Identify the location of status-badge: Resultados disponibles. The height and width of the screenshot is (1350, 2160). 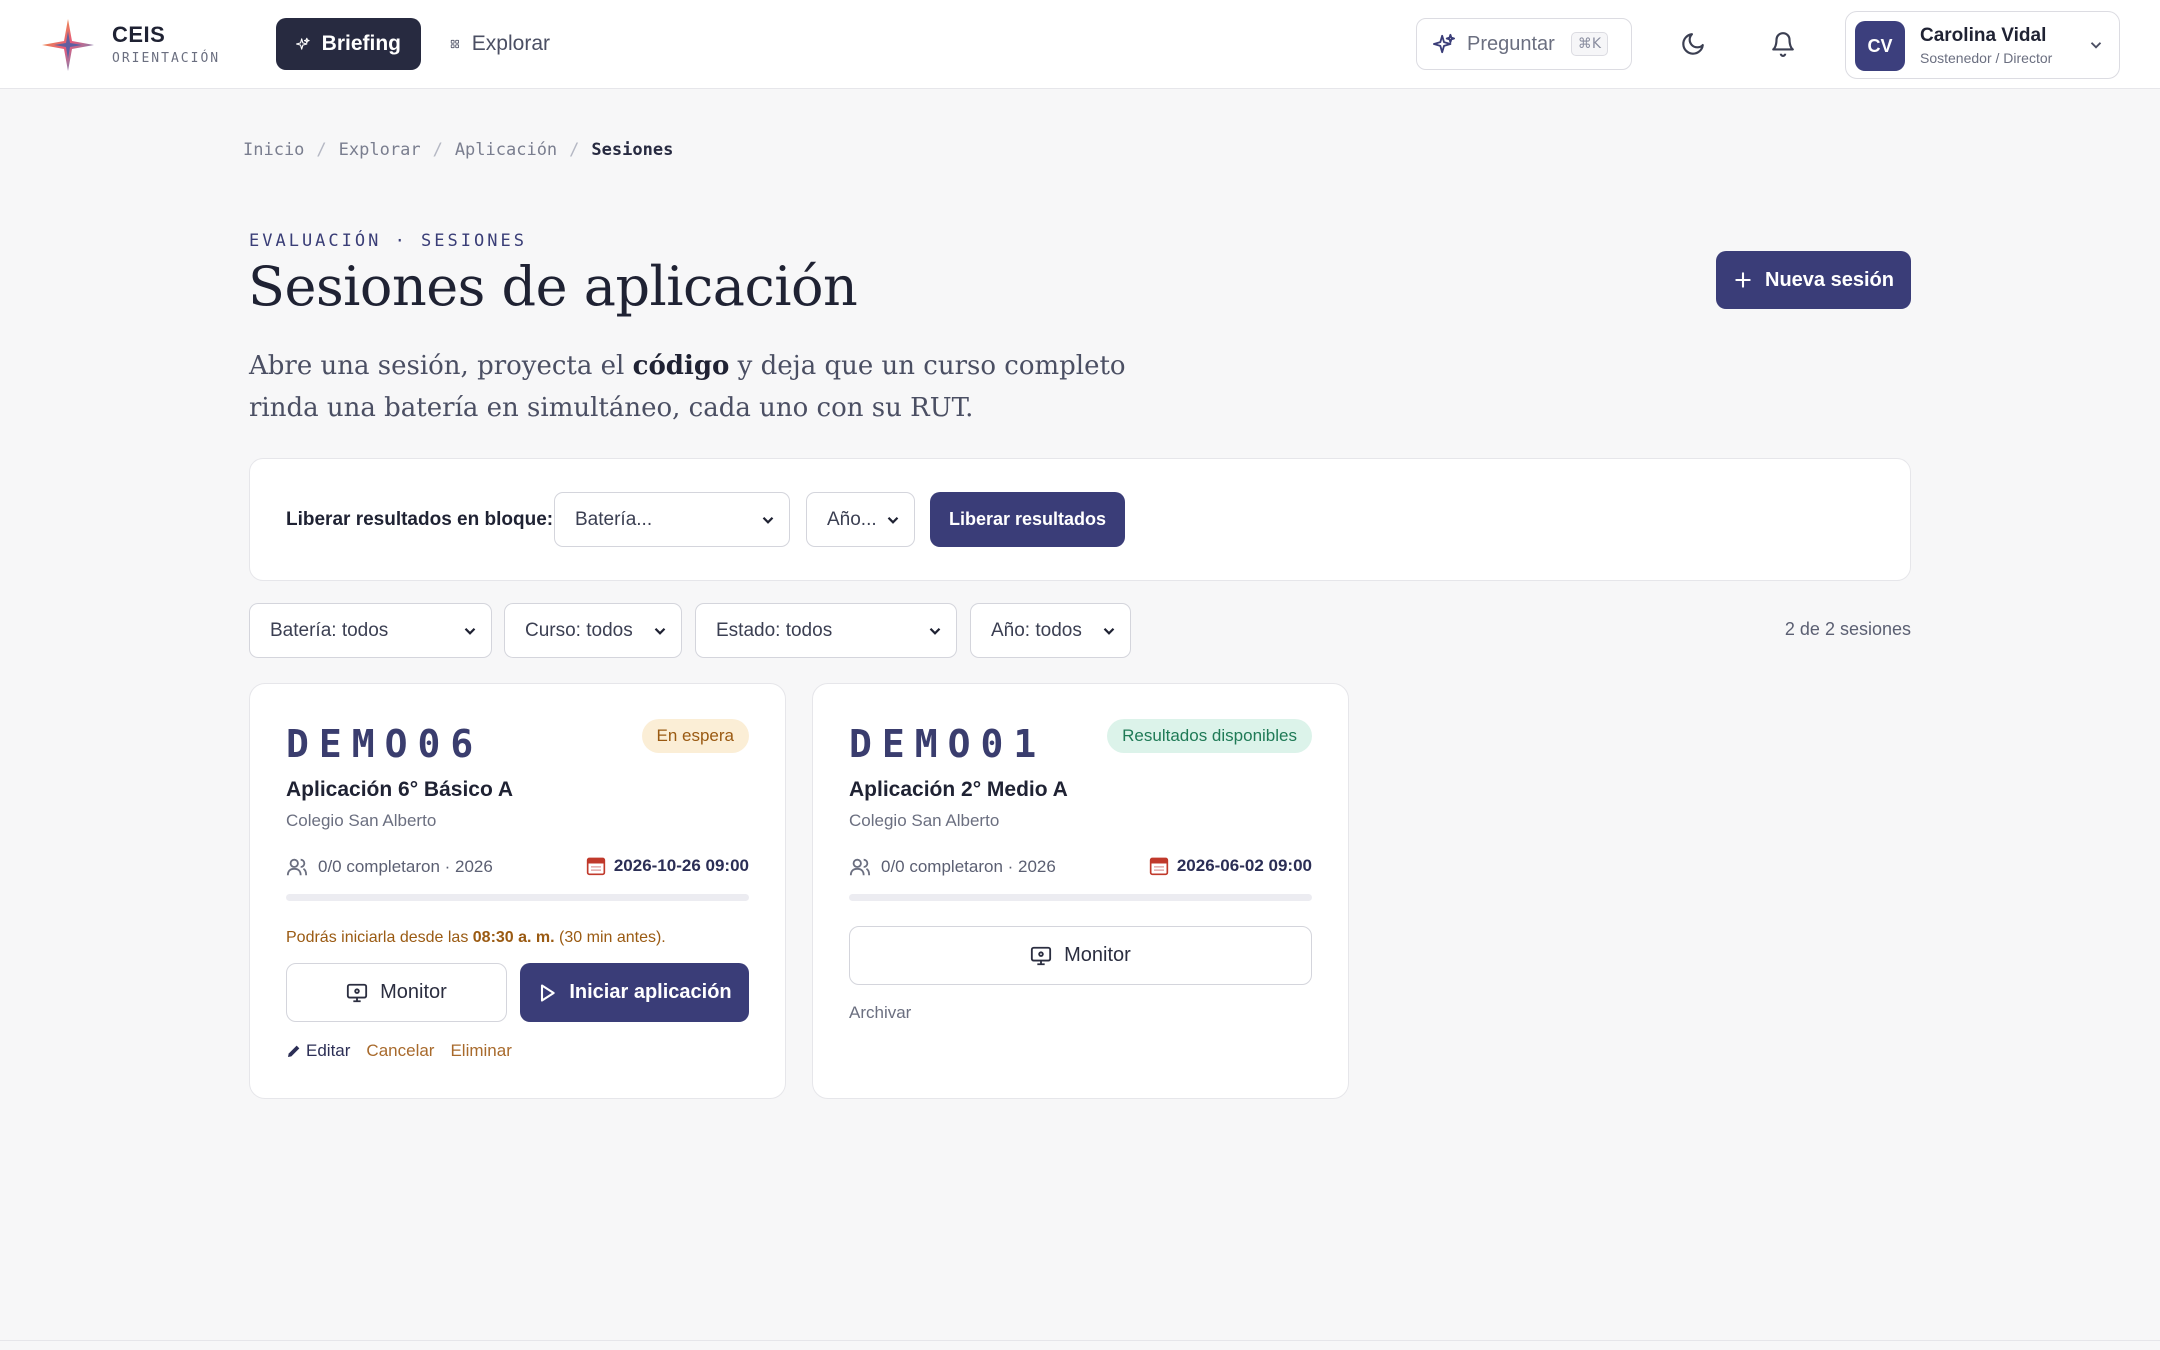
(1209, 736).